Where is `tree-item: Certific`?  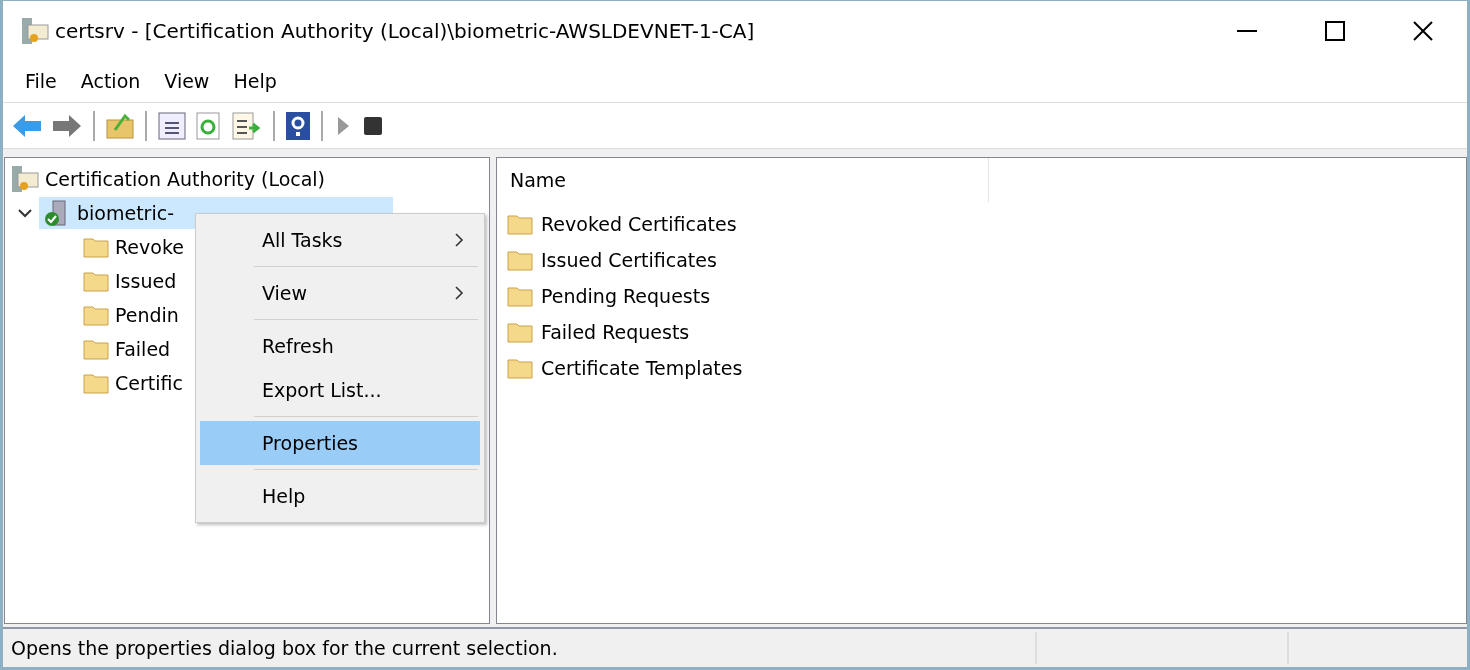
tree-item: Certific is located at coordinates (149, 383).